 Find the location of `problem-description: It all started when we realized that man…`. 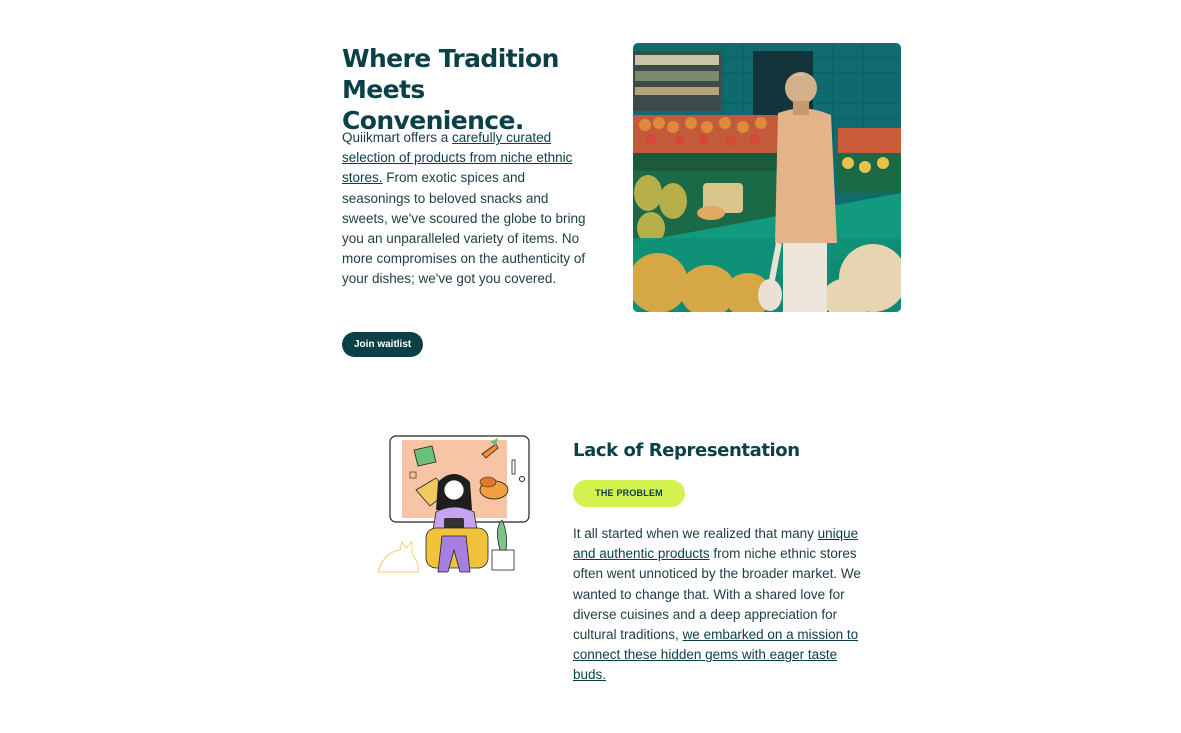

problem-description: It all started when we realized that man… is located at coordinates (723, 605).